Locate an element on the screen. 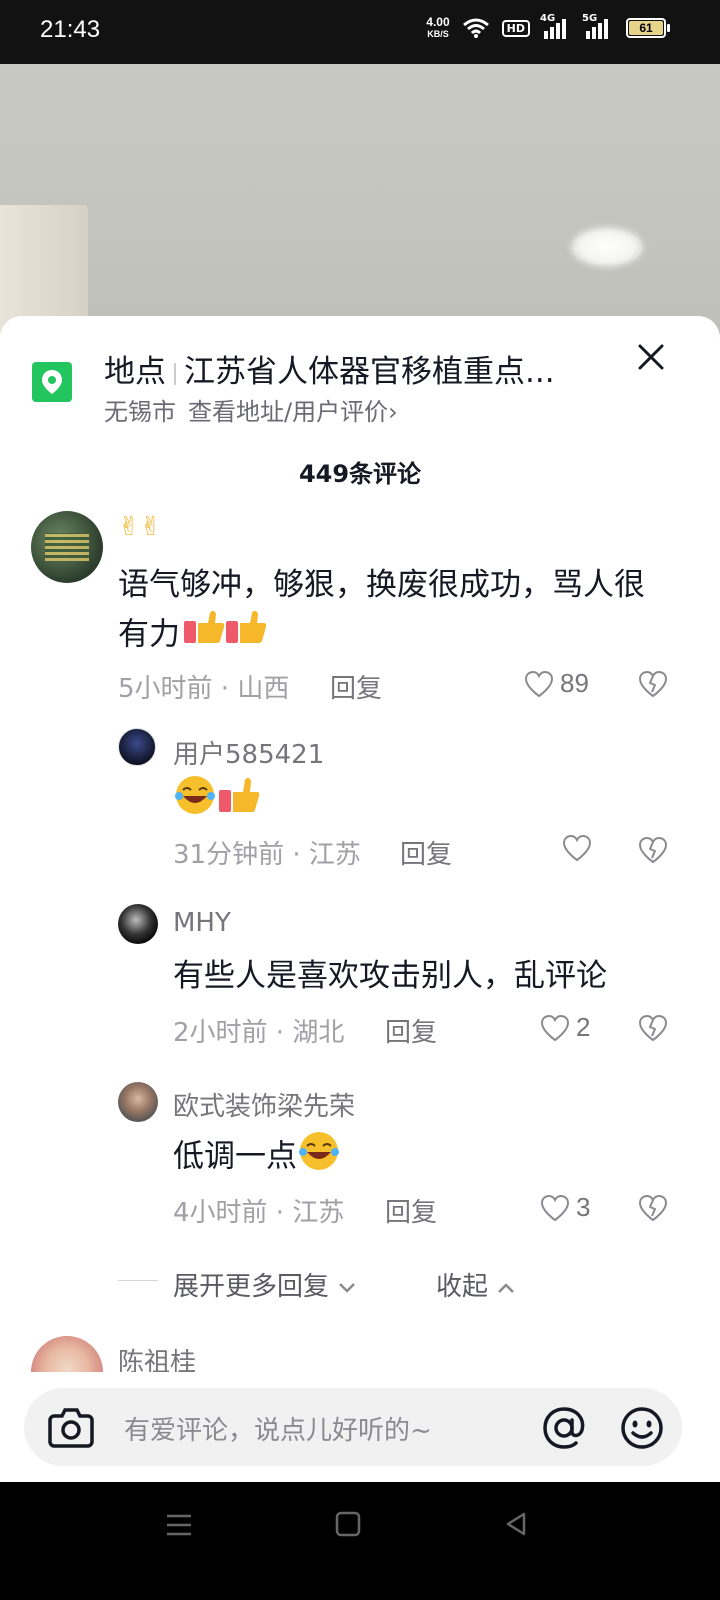 The image size is (720, 1600). status-time: 21:43 is located at coordinates (70, 29).